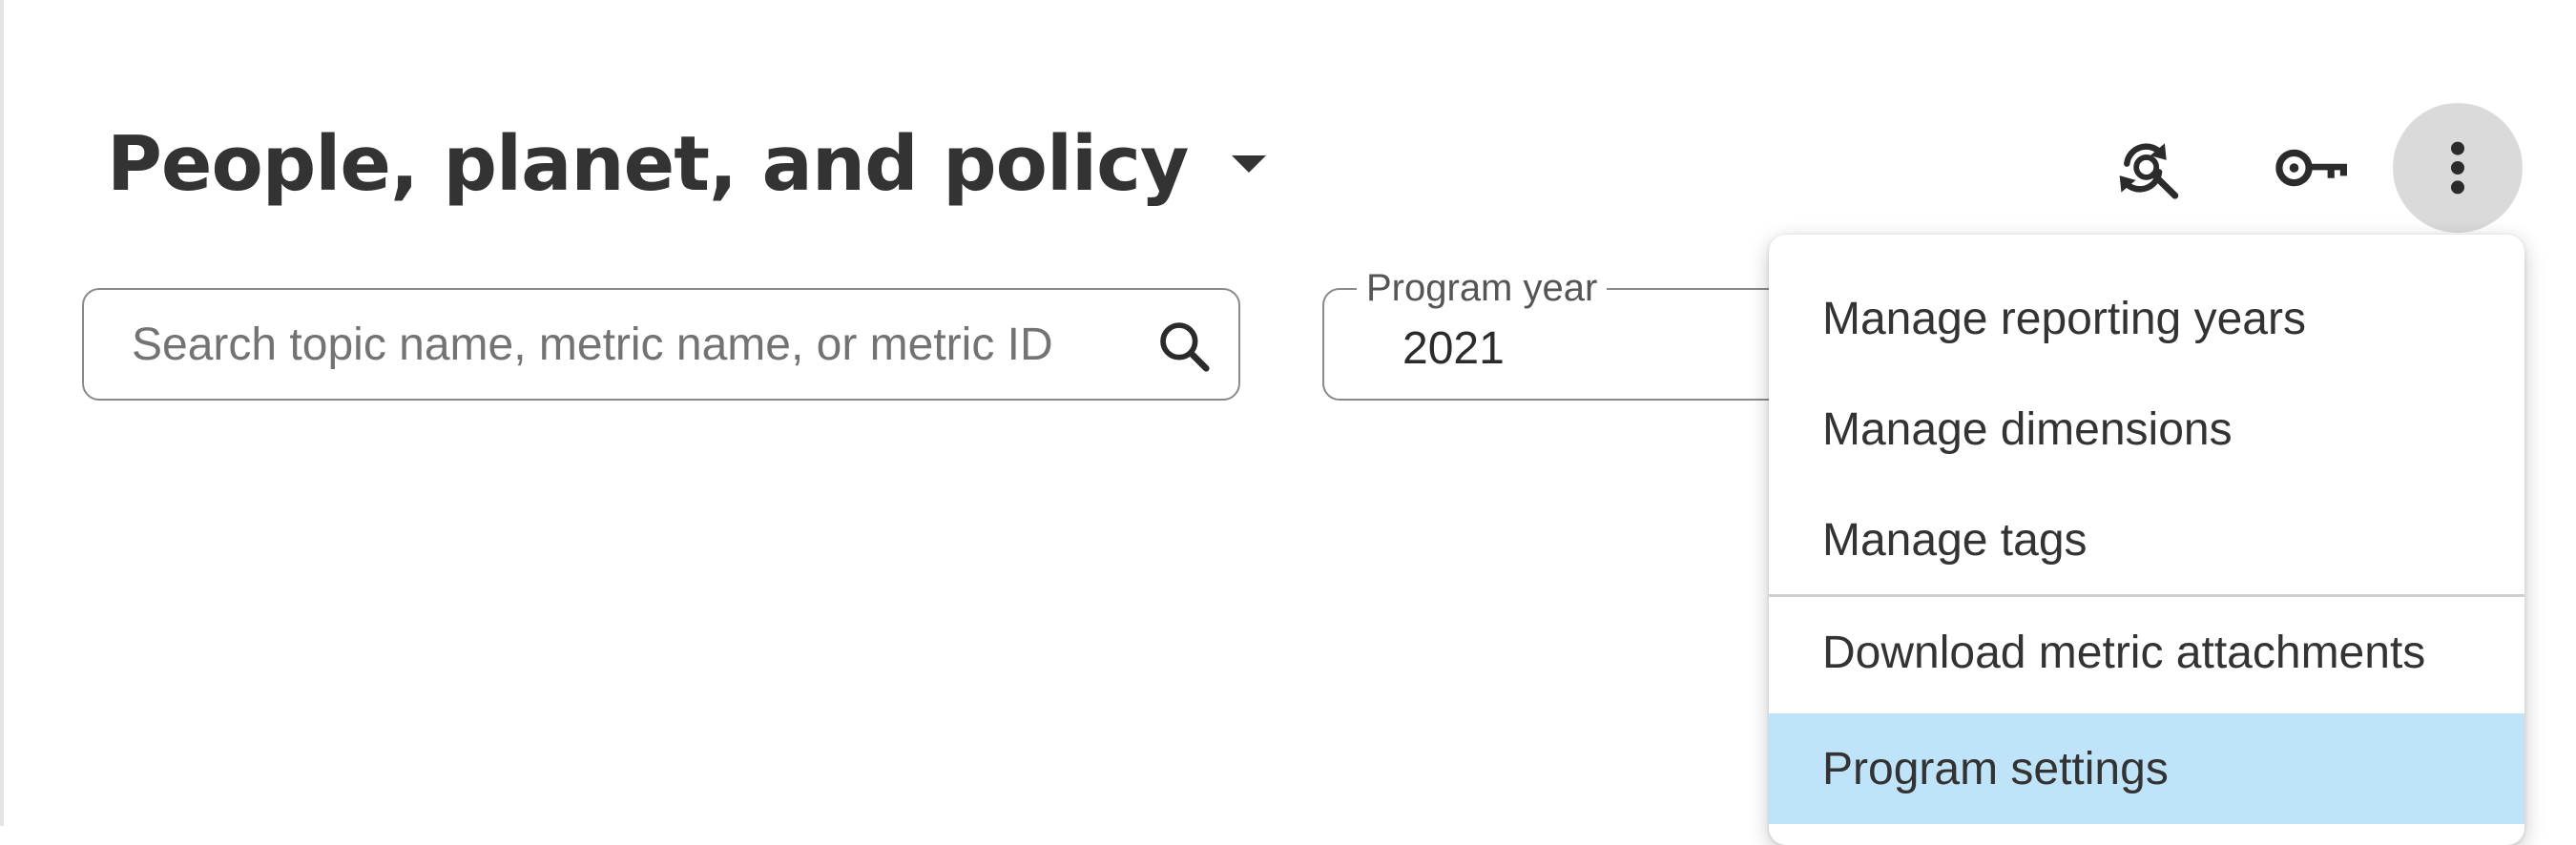  I want to click on menu-item-manage-reporting-years: Manage reporting years, so click(2146, 318).